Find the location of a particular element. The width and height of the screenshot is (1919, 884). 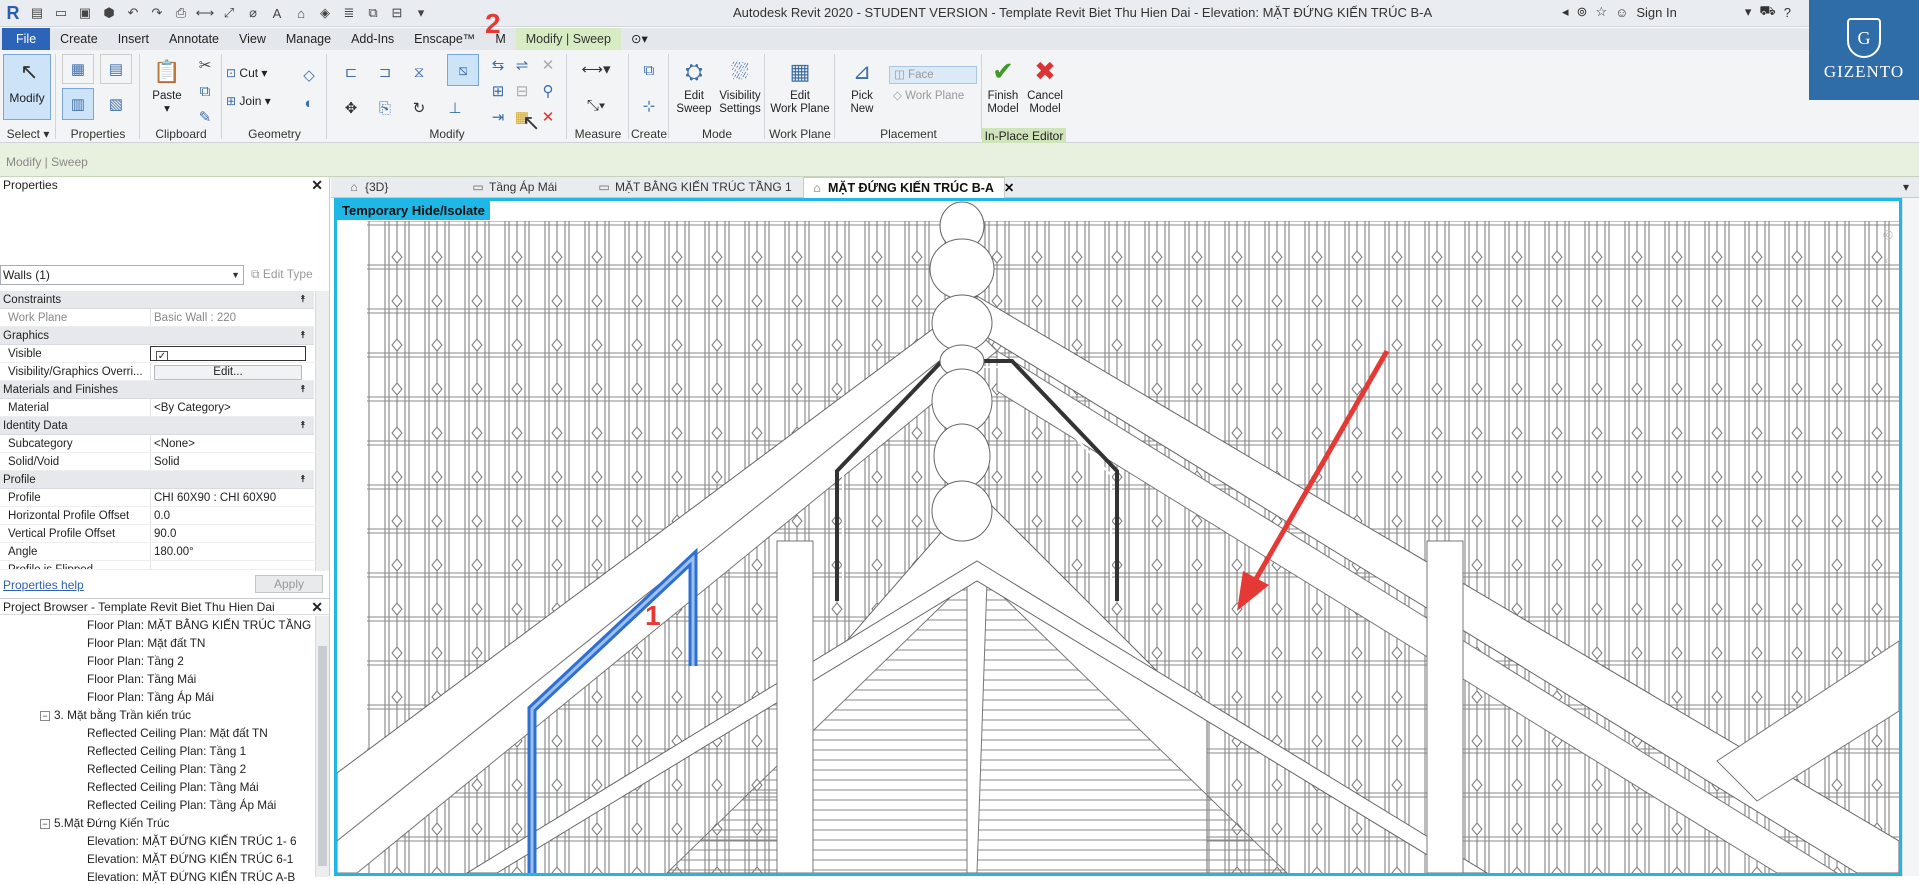

save-icon: ▣ is located at coordinates (85, 13).